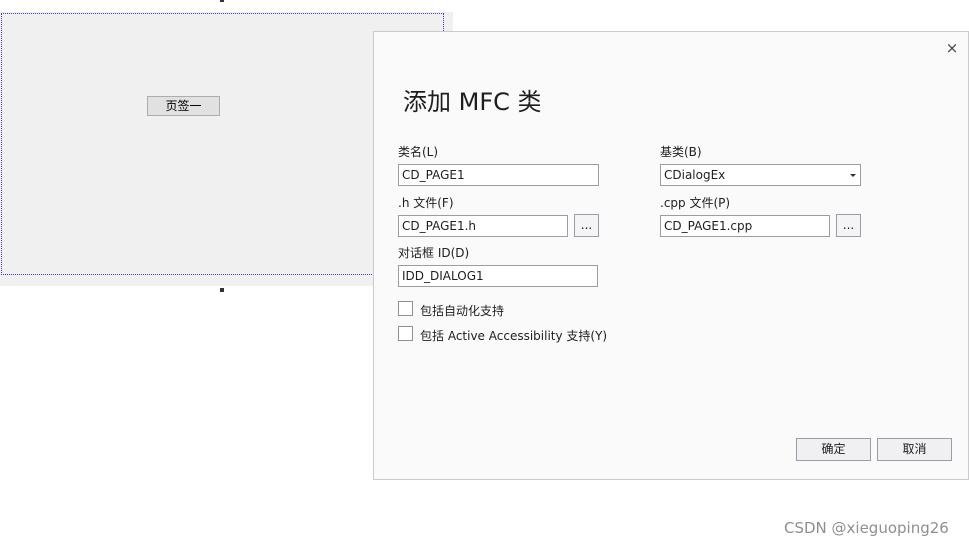  Describe the element at coordinates (760, 175) in the screenshot. I see `base-class-select: CDialogEx` at that location.